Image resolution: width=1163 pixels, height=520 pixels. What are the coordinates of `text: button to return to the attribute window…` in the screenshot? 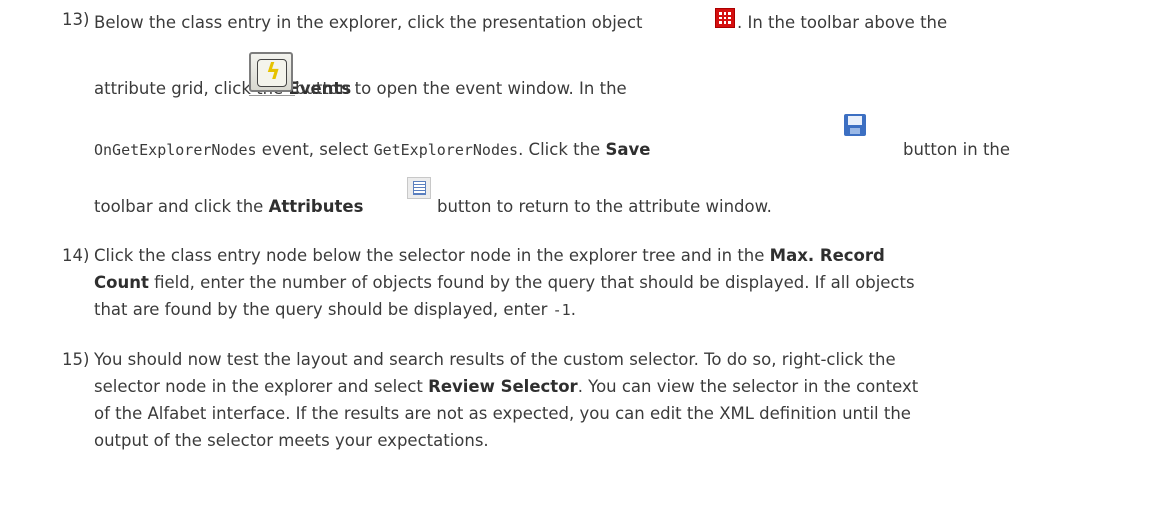 It's located at (604, 206).